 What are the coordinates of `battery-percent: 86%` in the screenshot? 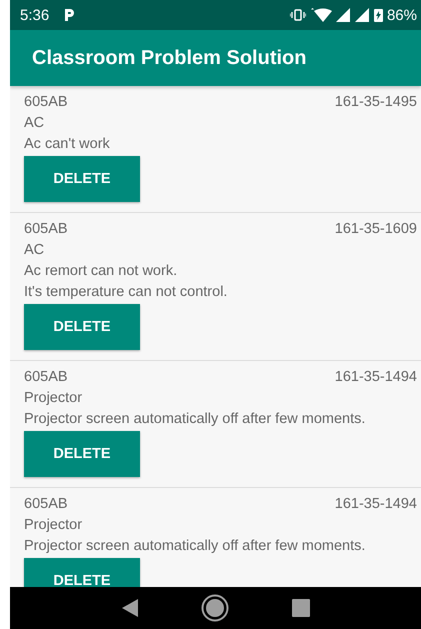 It's located at (401, 15).